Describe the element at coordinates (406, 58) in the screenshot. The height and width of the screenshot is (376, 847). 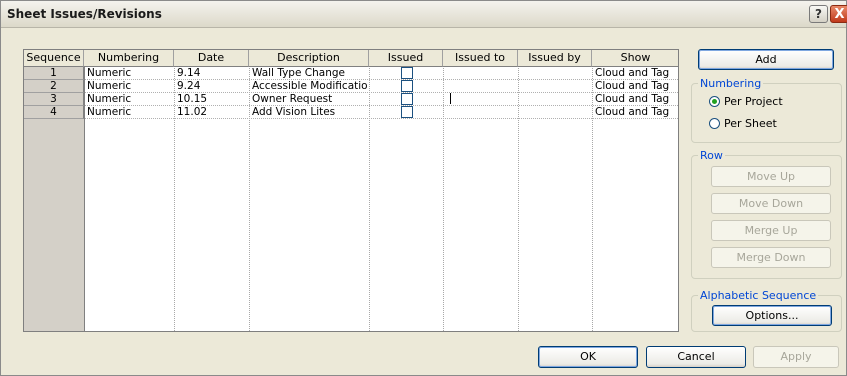
I see `header-issued: Issued` at that location.